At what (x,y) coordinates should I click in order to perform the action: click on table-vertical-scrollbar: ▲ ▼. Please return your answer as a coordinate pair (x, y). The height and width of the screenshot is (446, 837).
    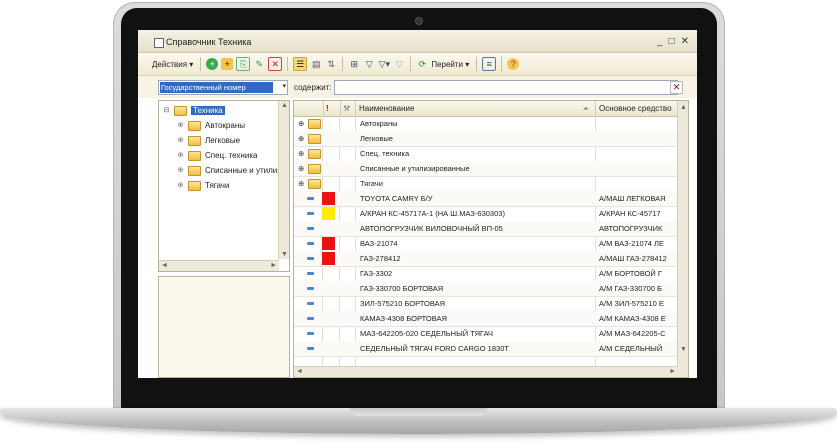
    Looking at the image, I should click on (682, 239).